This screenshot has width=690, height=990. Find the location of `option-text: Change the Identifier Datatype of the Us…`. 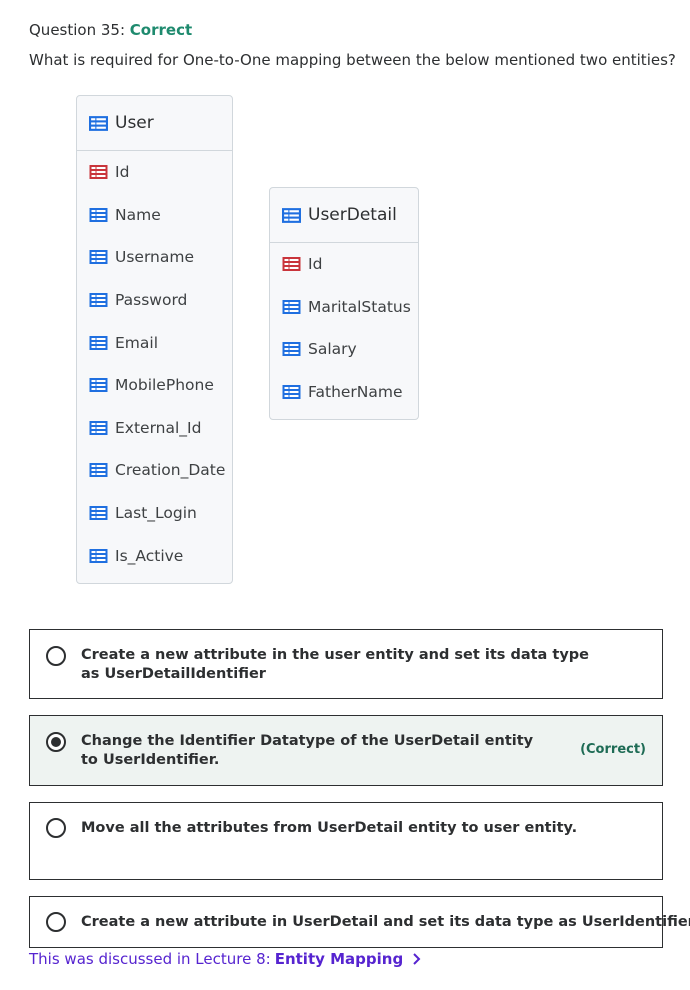

option-text: Change the Identifier Datatype of the Us… is located at coordinates (307, 750).